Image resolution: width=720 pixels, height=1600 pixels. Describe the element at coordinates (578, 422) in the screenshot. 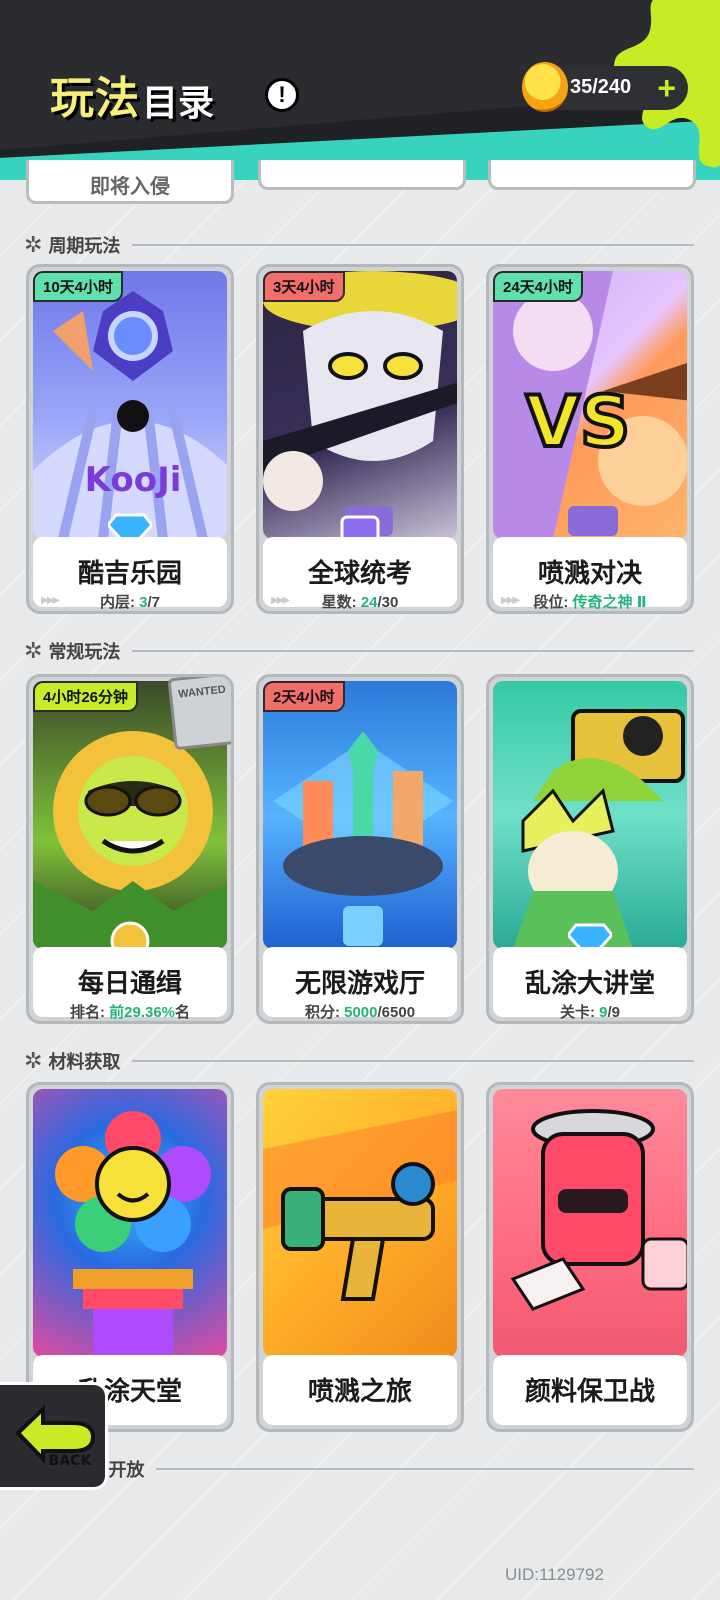

I see `vs-text: VS` at that location.